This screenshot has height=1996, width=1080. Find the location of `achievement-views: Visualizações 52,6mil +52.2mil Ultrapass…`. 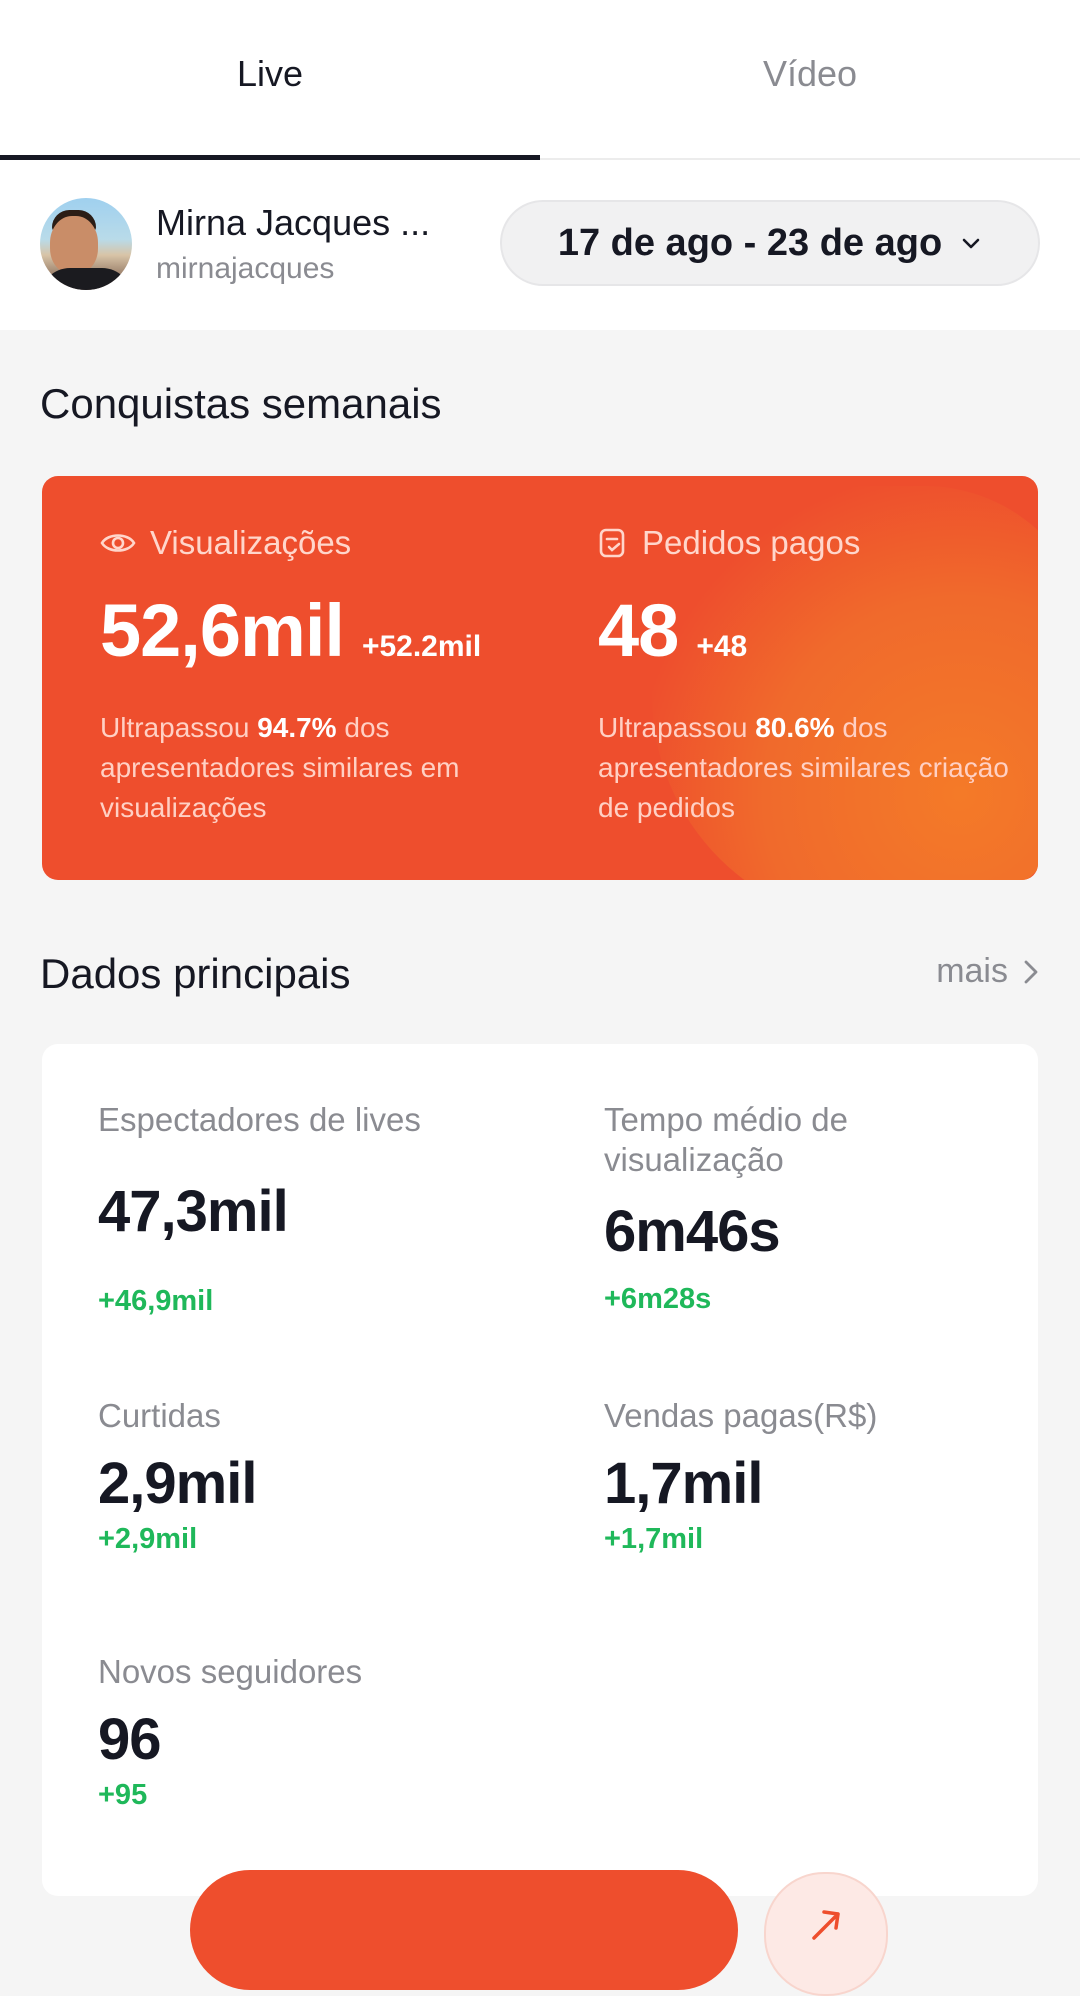

achievement-views: Visualizações 52,6mil +52.2mil Ultrapass… is located at coordinates (330, 678).